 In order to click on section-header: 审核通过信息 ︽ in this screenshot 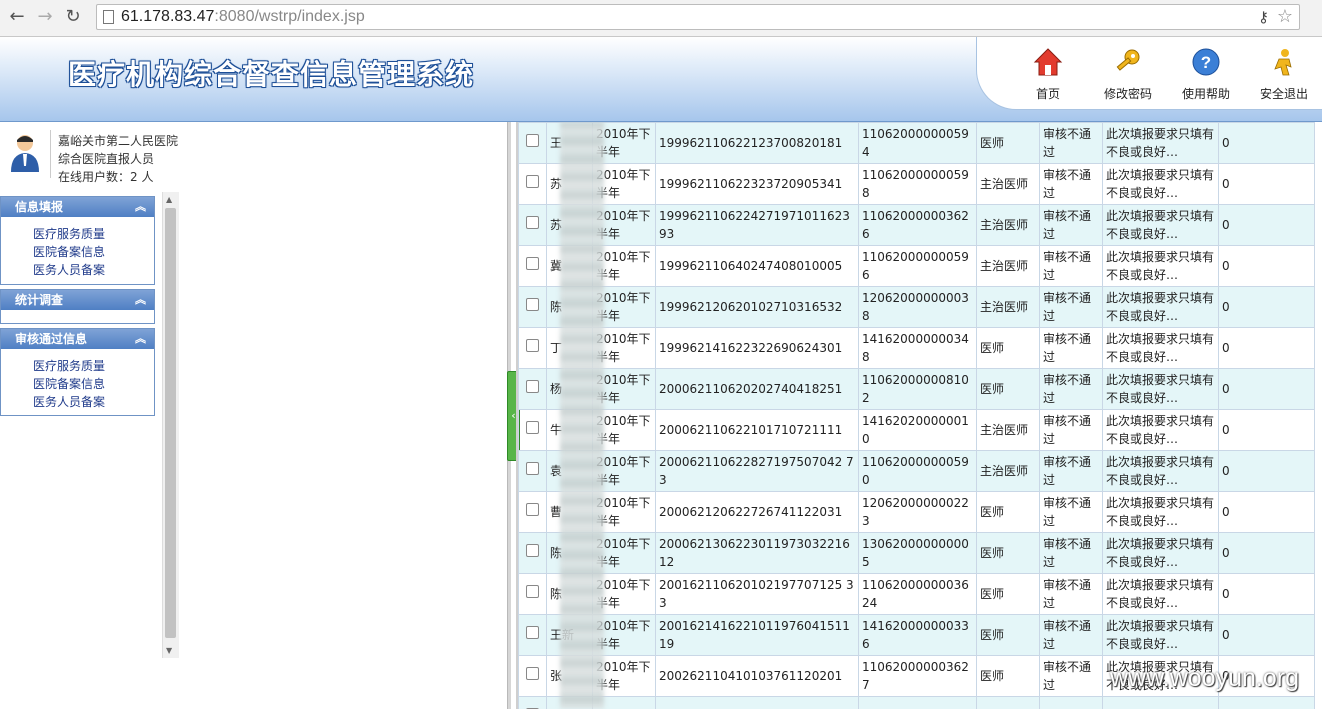, I will do `click(77, 339)`.